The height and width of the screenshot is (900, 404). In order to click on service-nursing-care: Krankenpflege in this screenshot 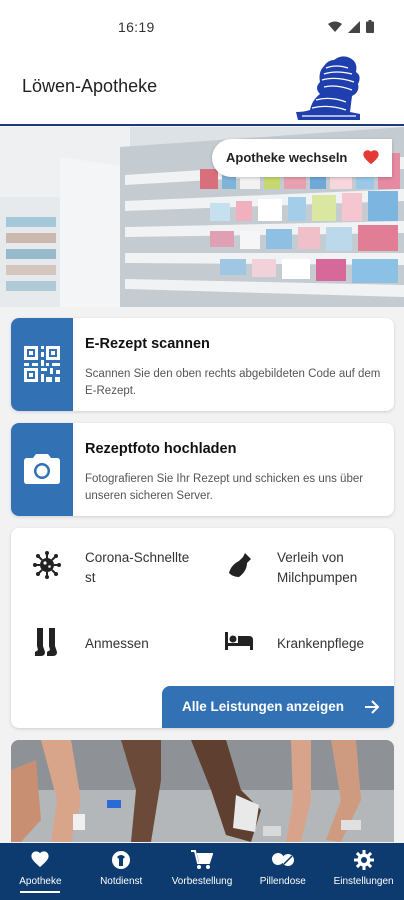, I will do `click(305, 645)`.